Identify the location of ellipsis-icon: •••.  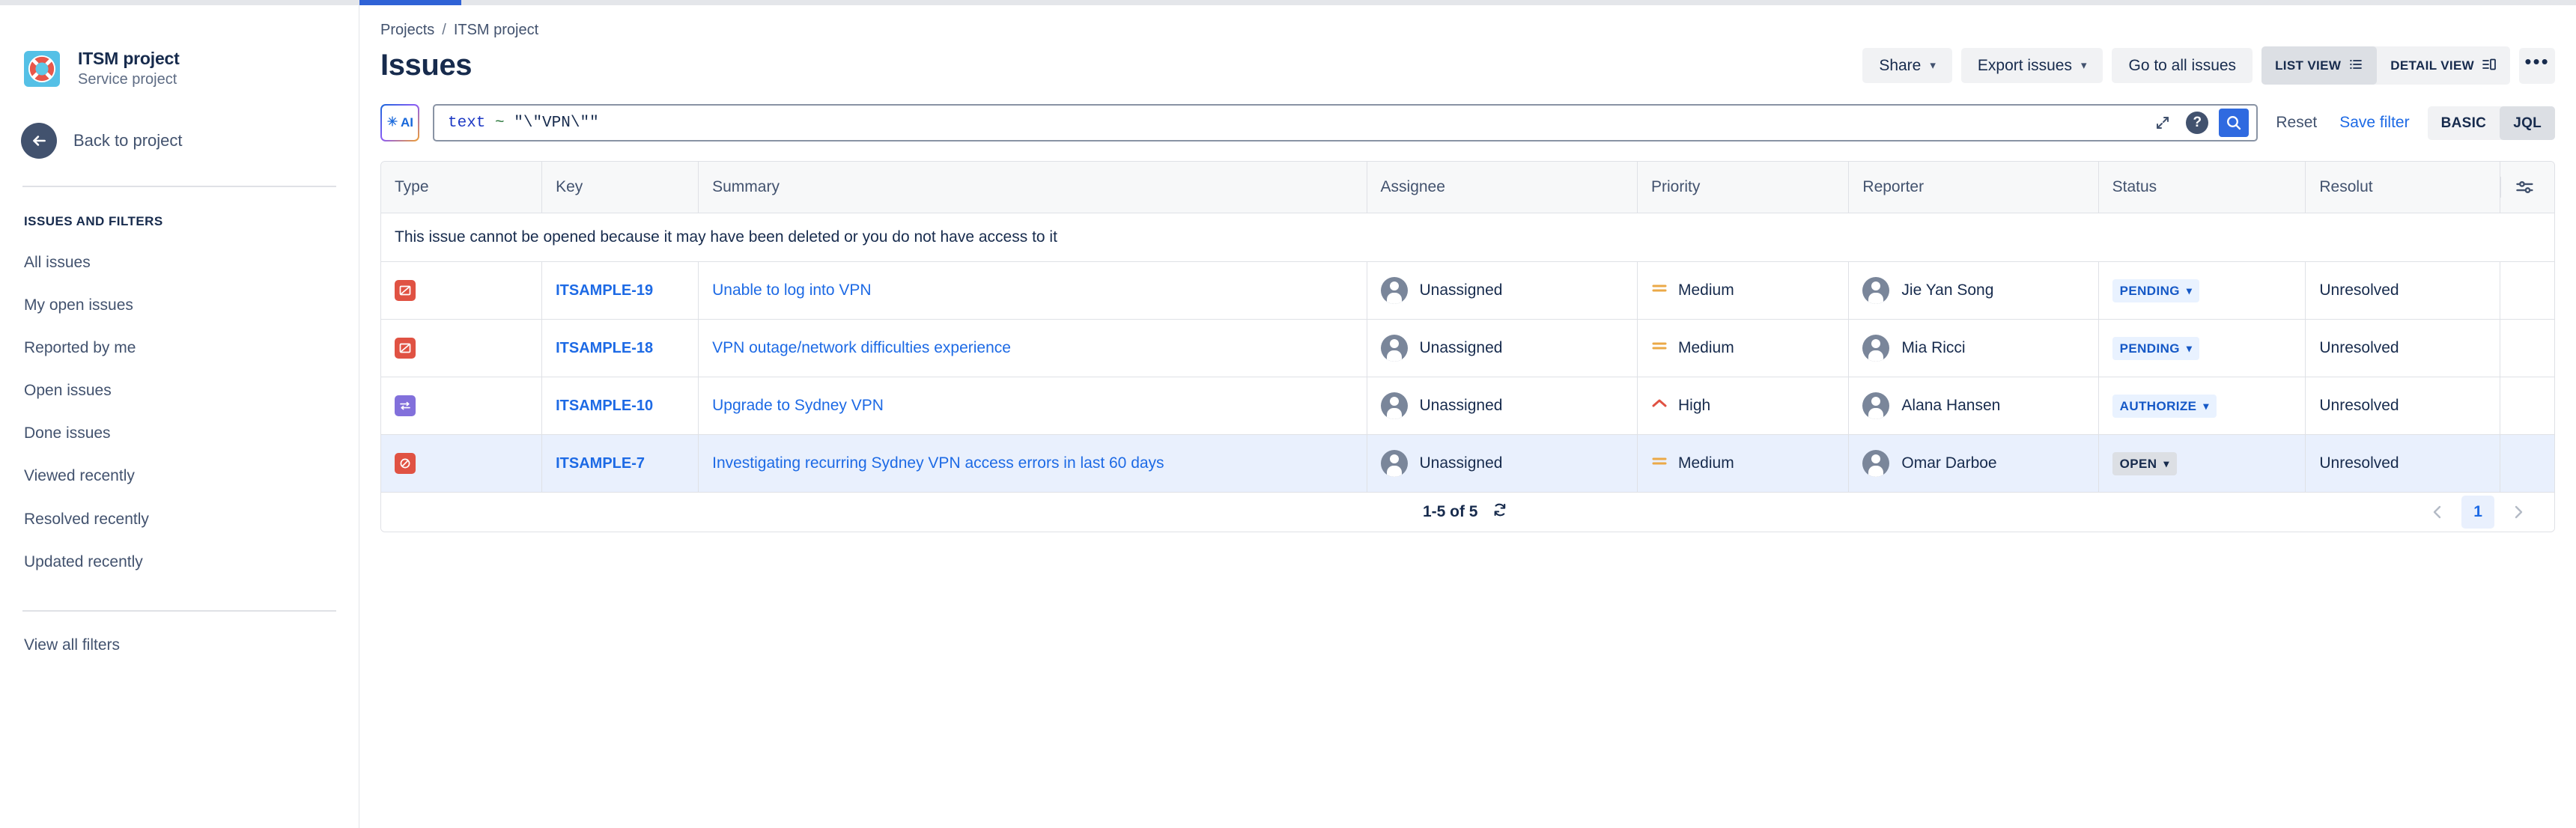
(2537, 61).